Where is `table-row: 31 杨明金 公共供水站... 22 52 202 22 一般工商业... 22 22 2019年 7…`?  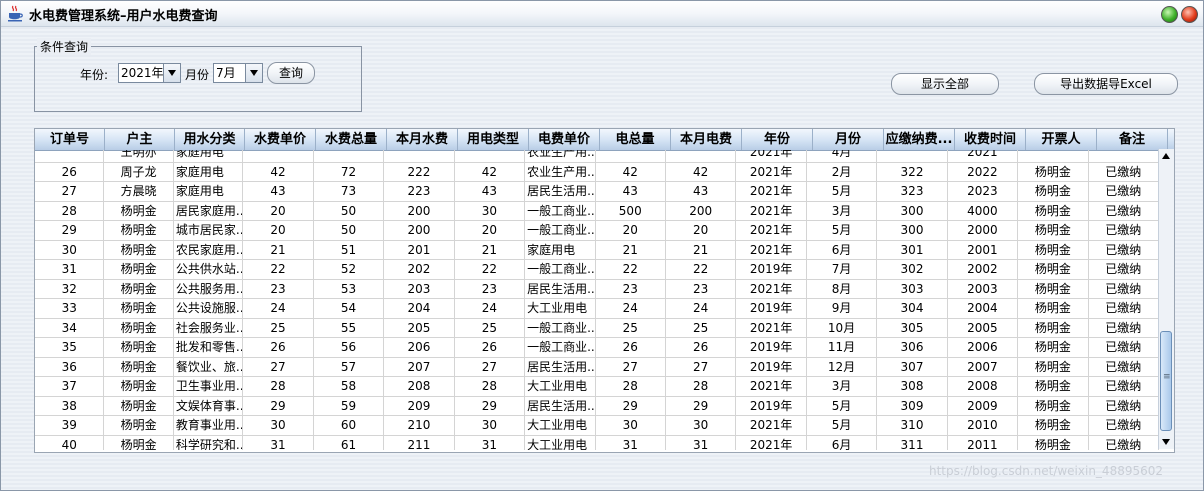 table-row: 31 杨明金 公共供水站... 22 52 202 22 一般工商业... 22 22 2019年 7… is located at coordinates (597, 270).